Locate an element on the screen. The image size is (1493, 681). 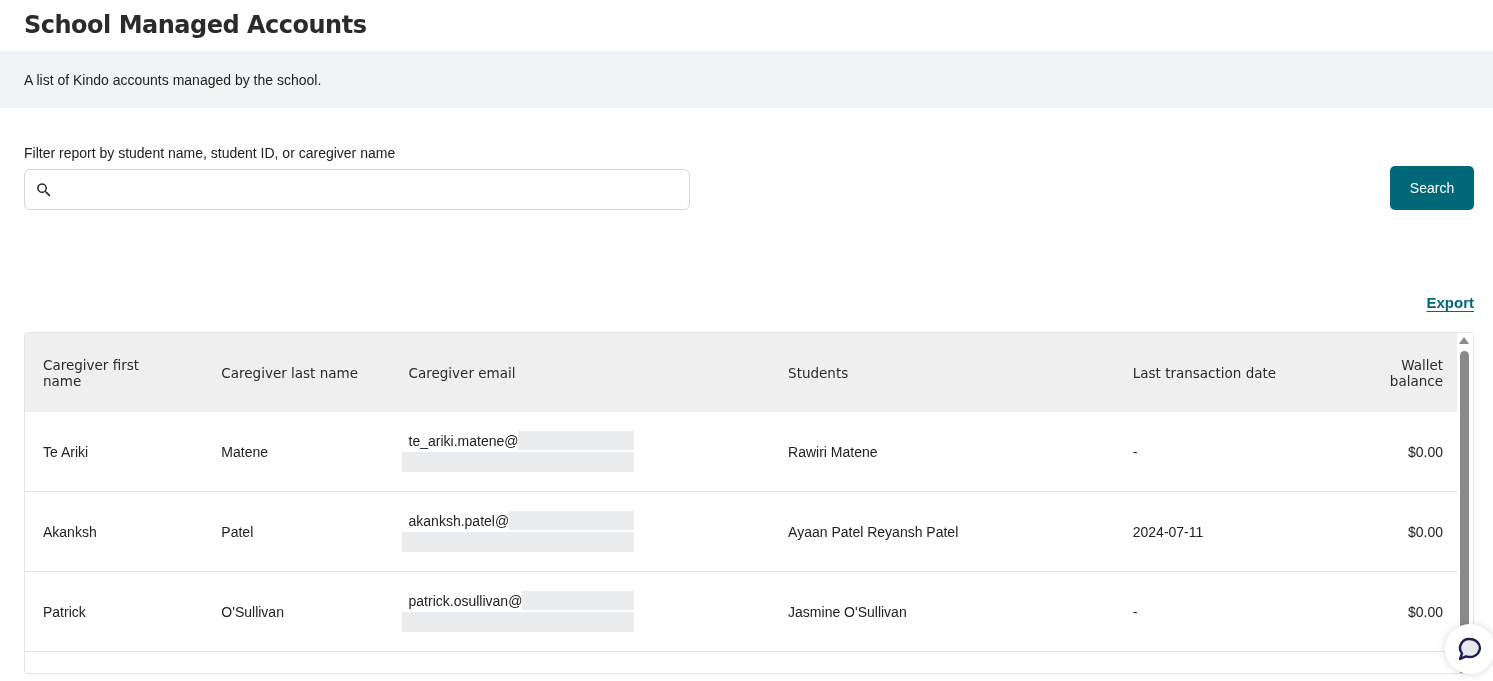
column-header: Wallet balance is located at coordinates (1415, 372).